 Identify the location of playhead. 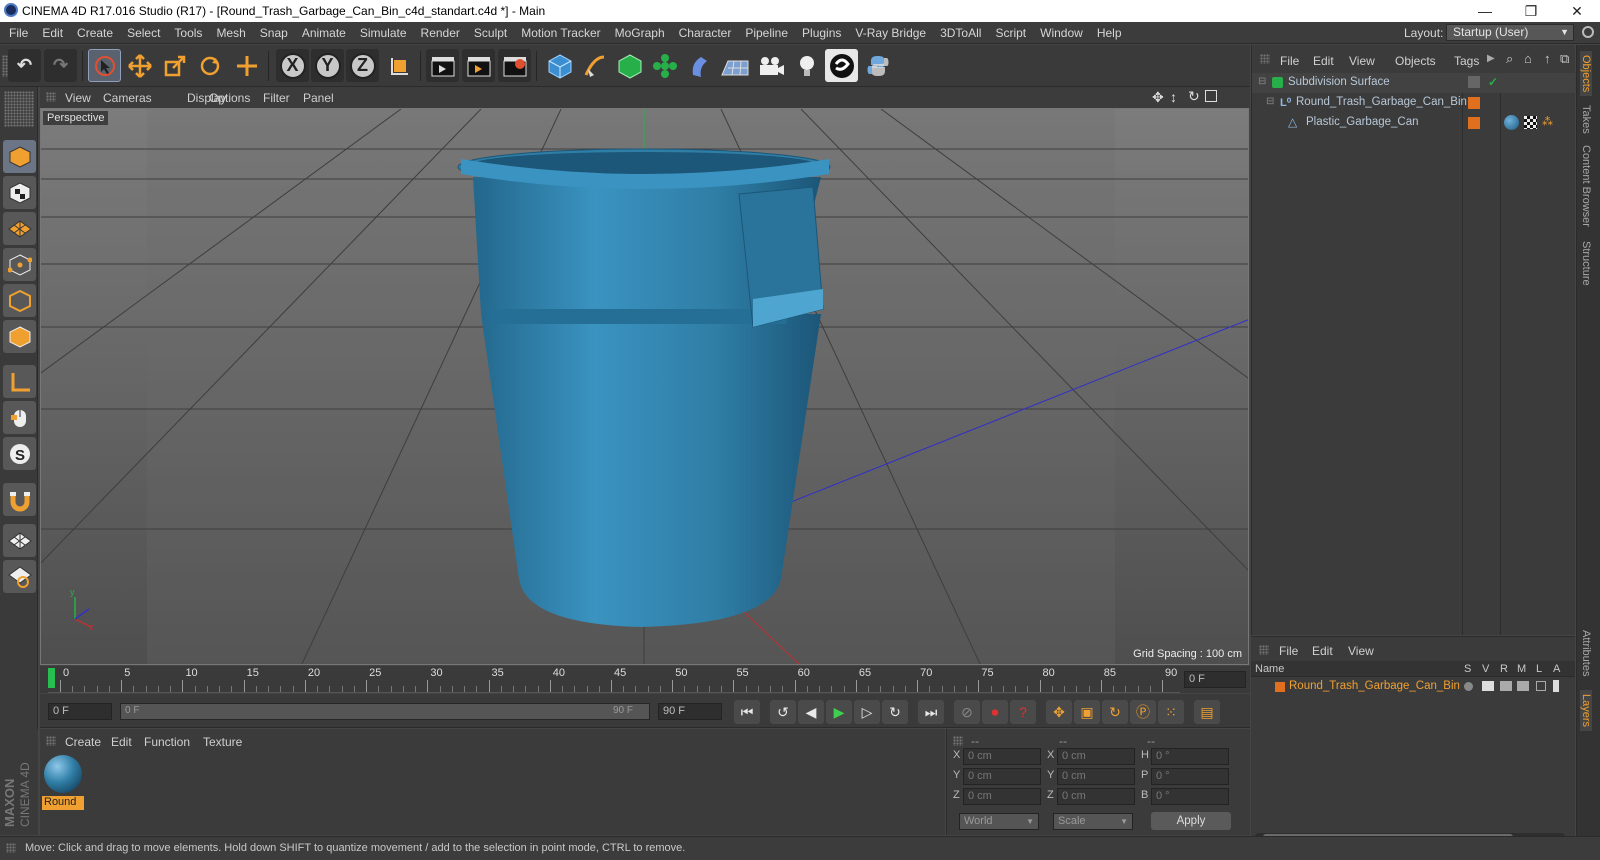
(51, 678).